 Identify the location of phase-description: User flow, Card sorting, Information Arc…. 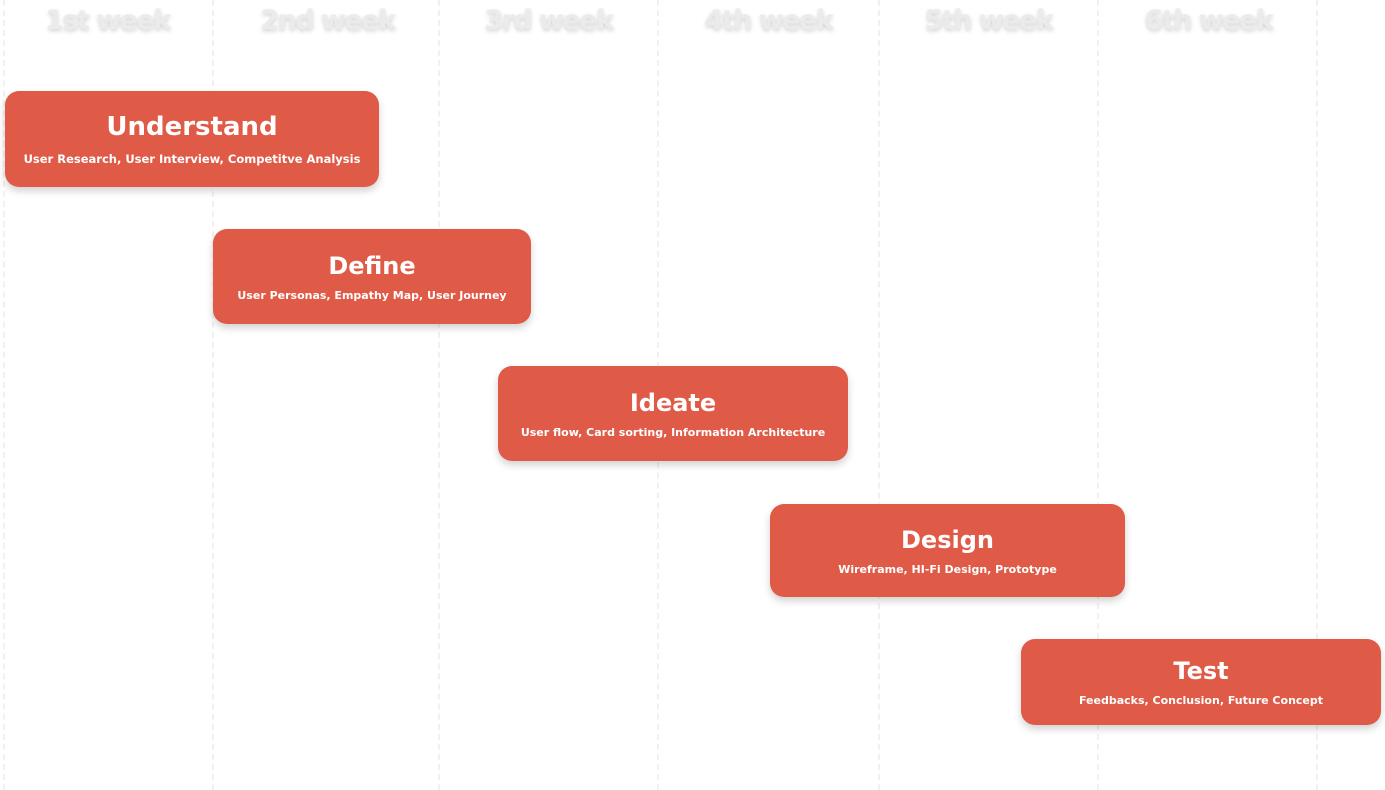
(673, 432).